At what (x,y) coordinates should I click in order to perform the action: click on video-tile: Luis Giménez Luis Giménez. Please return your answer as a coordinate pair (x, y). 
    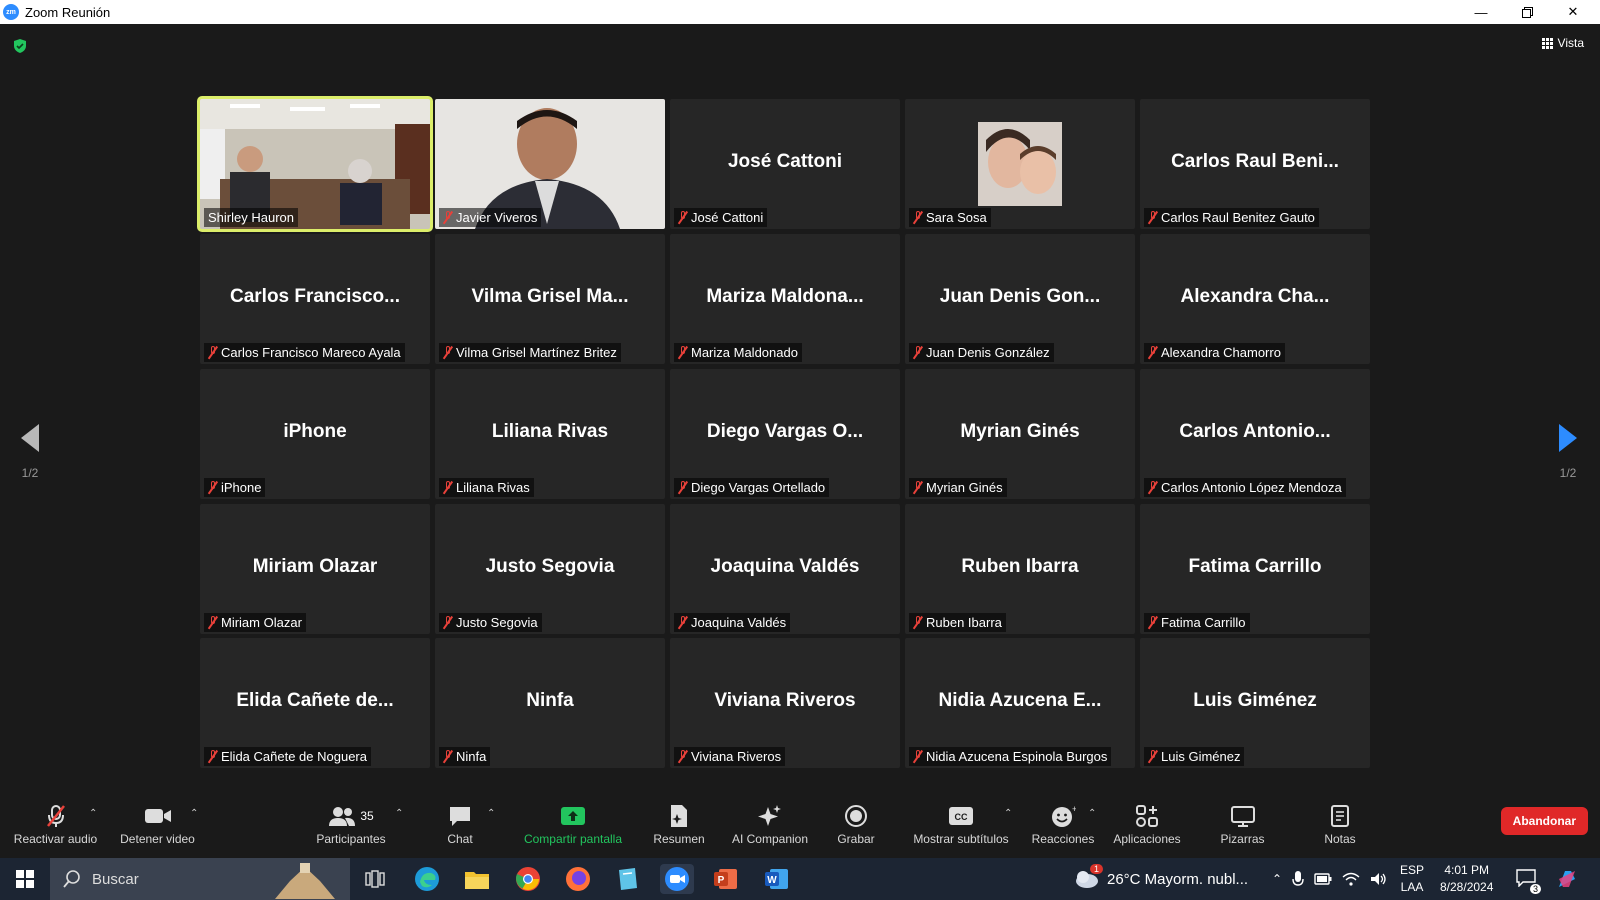
    Looking at the image, I should click on (1255, 703).